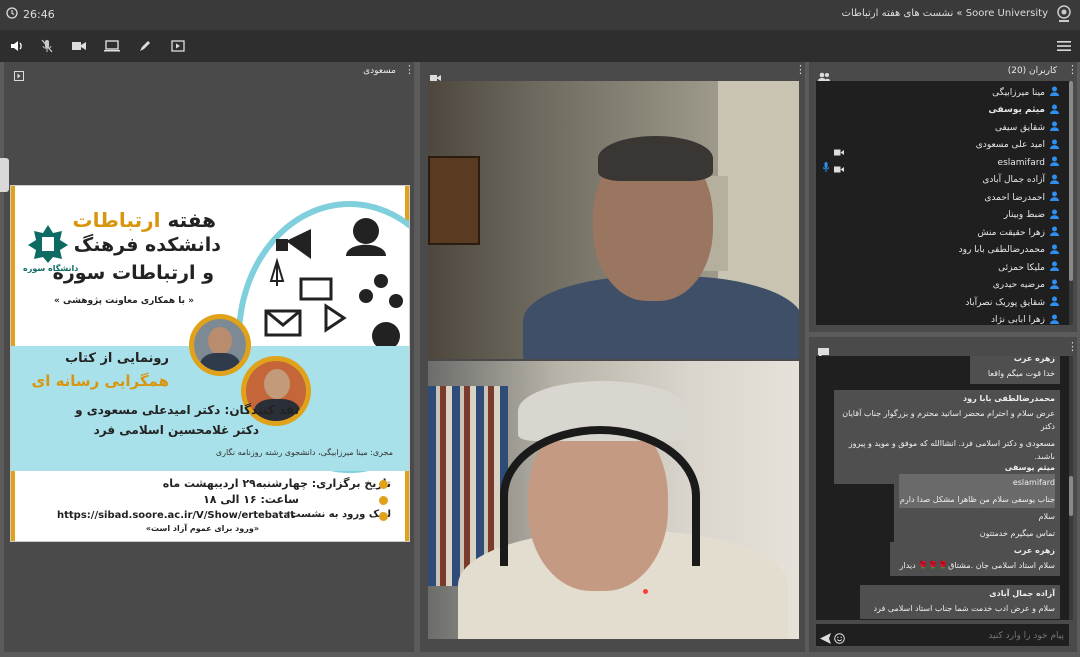  I want to click on user-list-item: مینا میرزابیگی, so click(1025, 92).